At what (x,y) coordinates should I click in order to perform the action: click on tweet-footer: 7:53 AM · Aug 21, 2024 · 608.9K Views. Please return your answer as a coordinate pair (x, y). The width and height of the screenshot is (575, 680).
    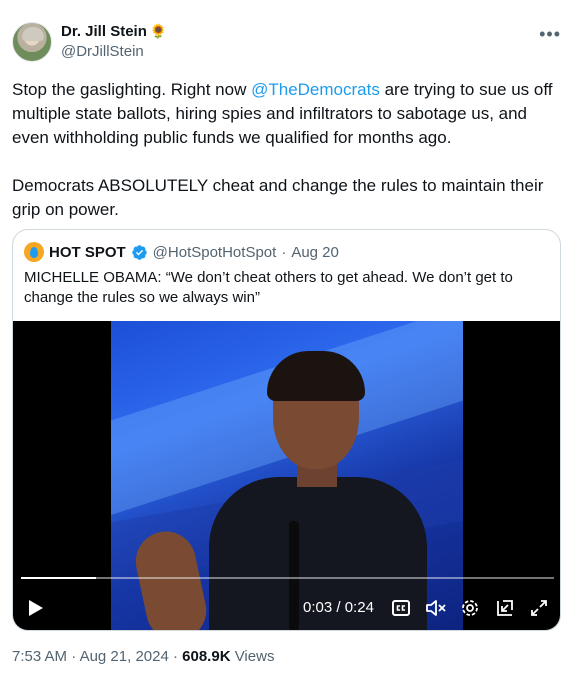
    Looking at the image, I should click on (143, 656).